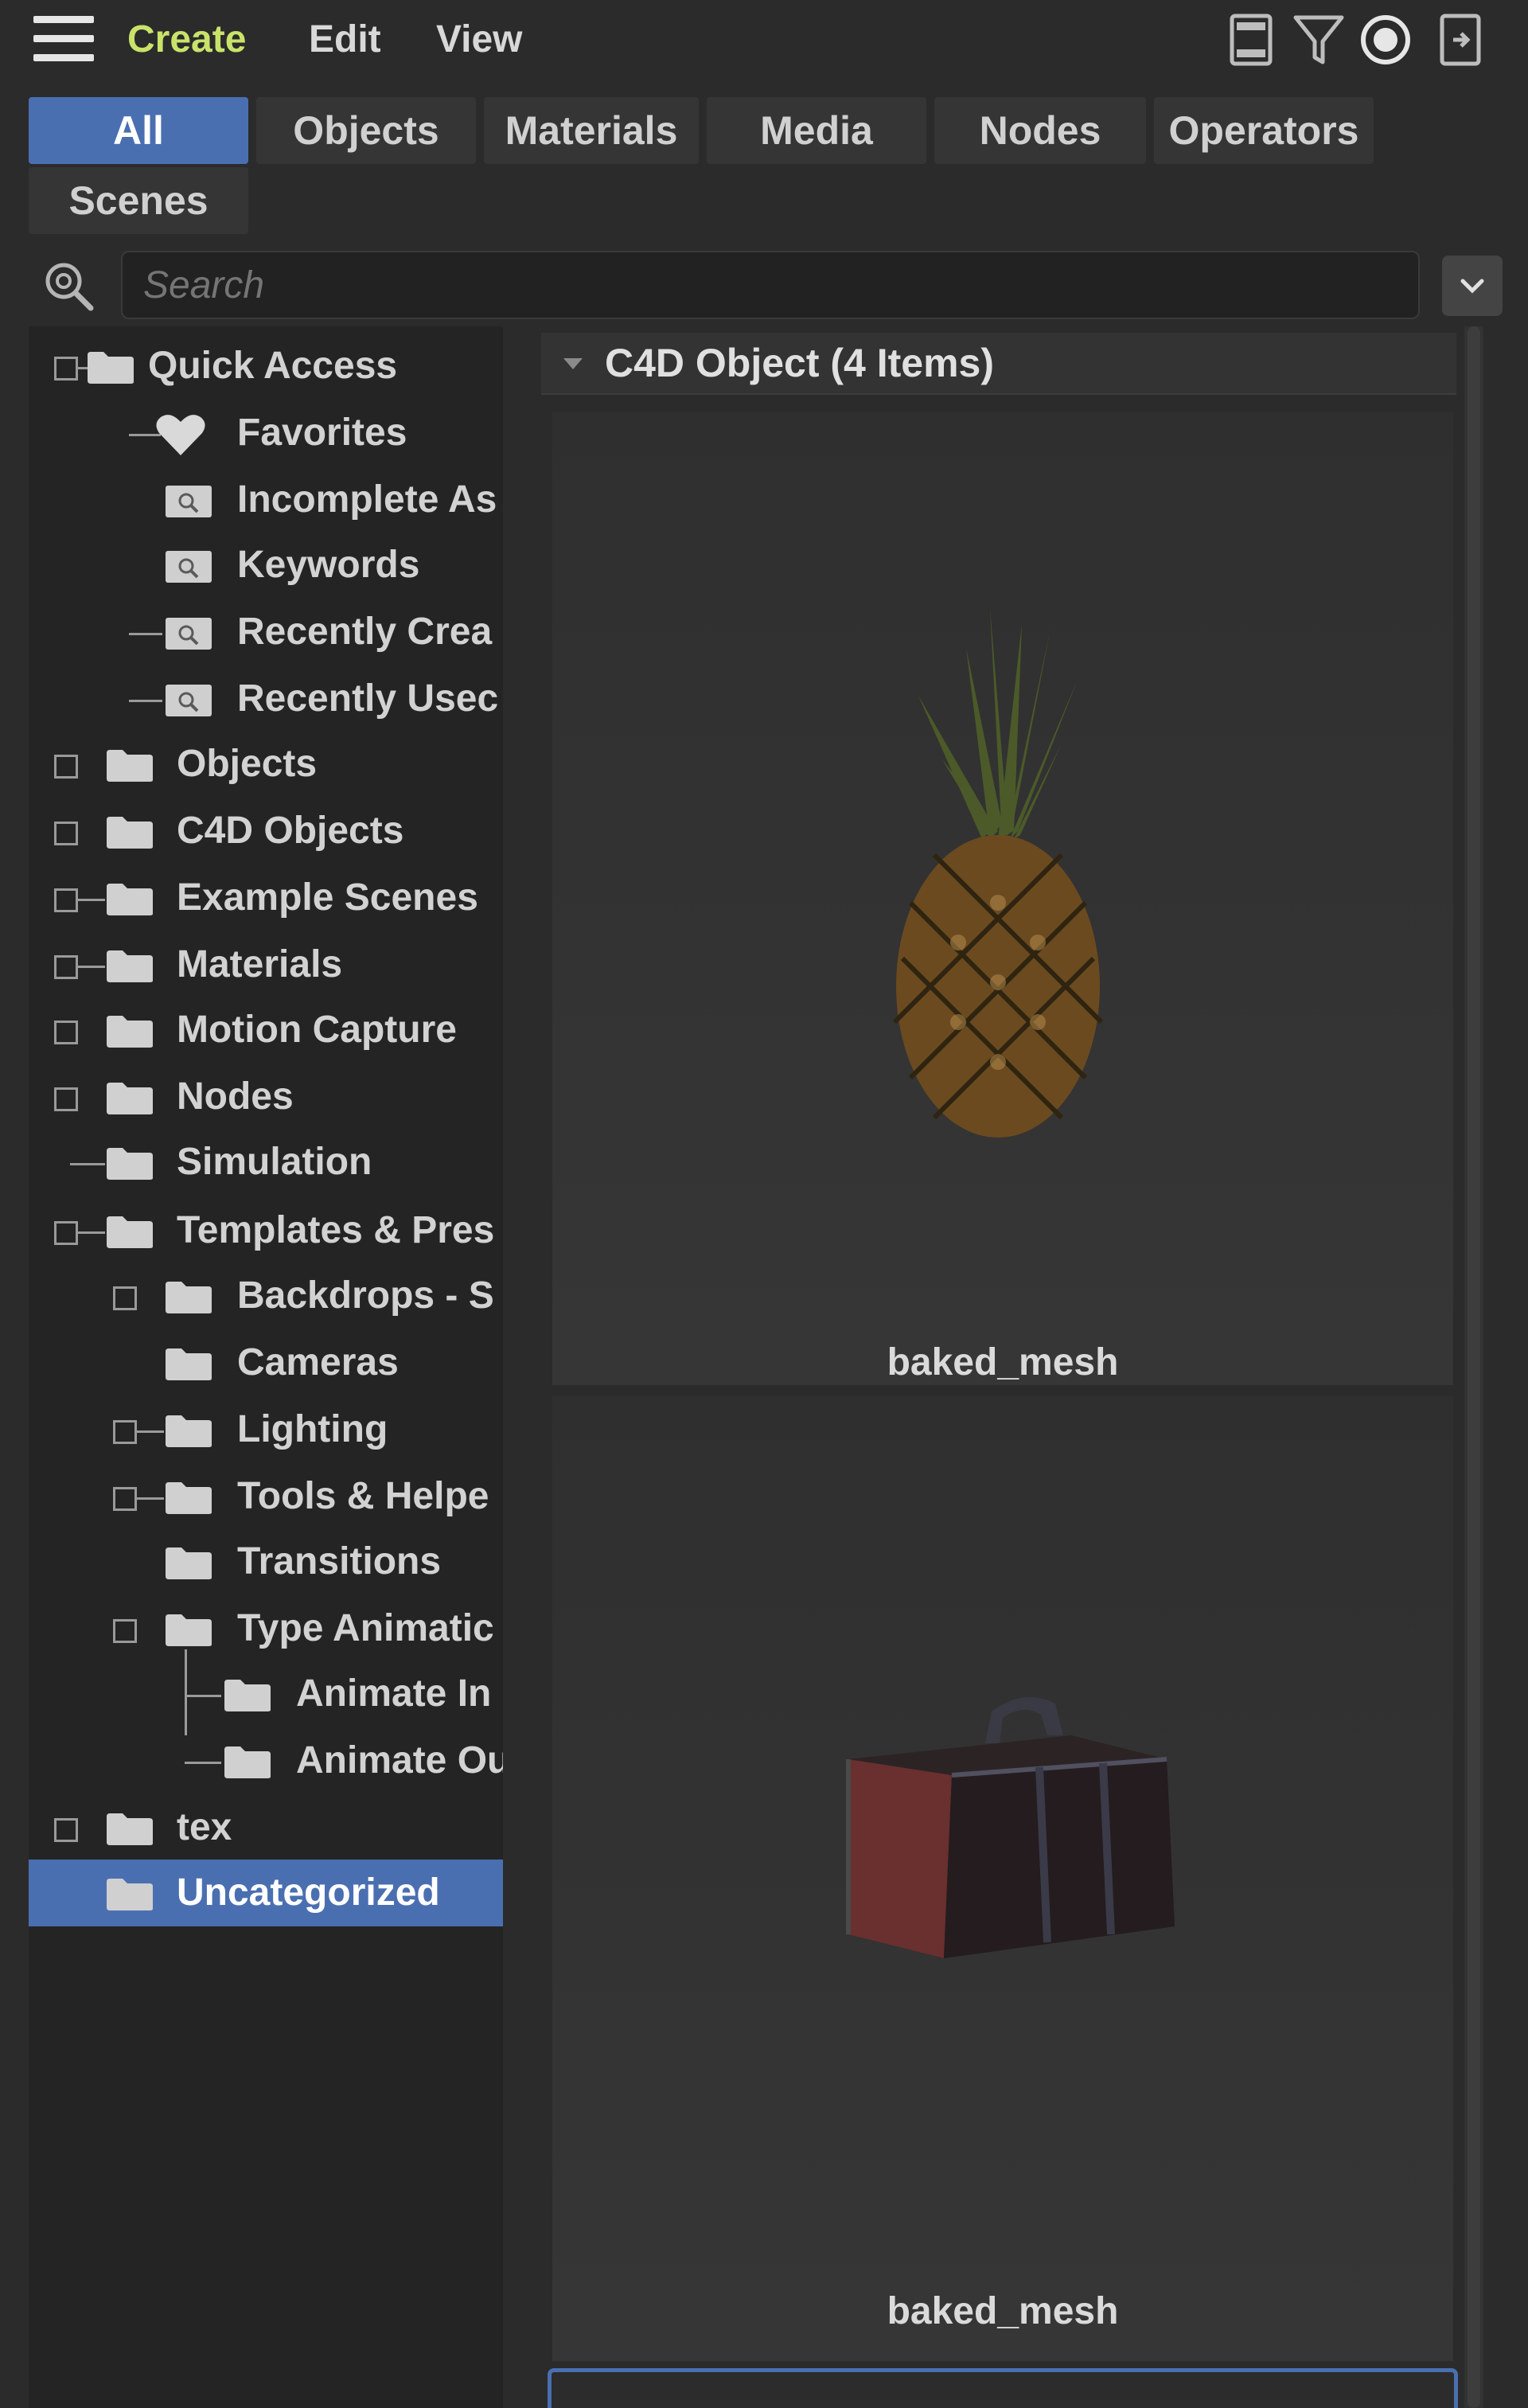 This screenshot has width=1528, height=2408. Describe the element at coordinates (573, 363) in the screenshot. I see `collapse-triangle-icon` at that location.